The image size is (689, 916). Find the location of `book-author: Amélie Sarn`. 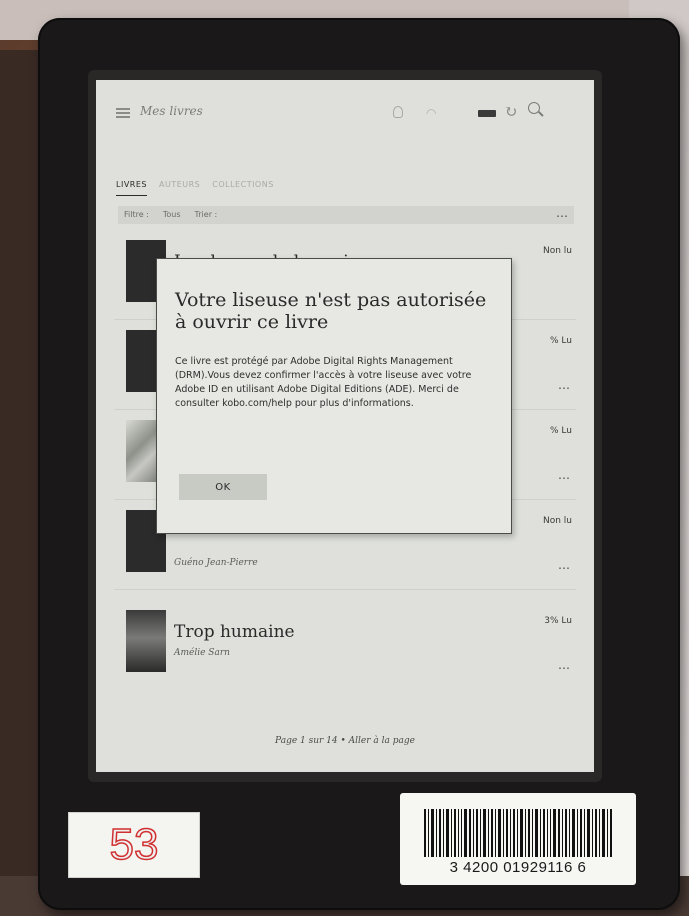

book-author: Amélie Sarn is located at coordinates (202, 653).